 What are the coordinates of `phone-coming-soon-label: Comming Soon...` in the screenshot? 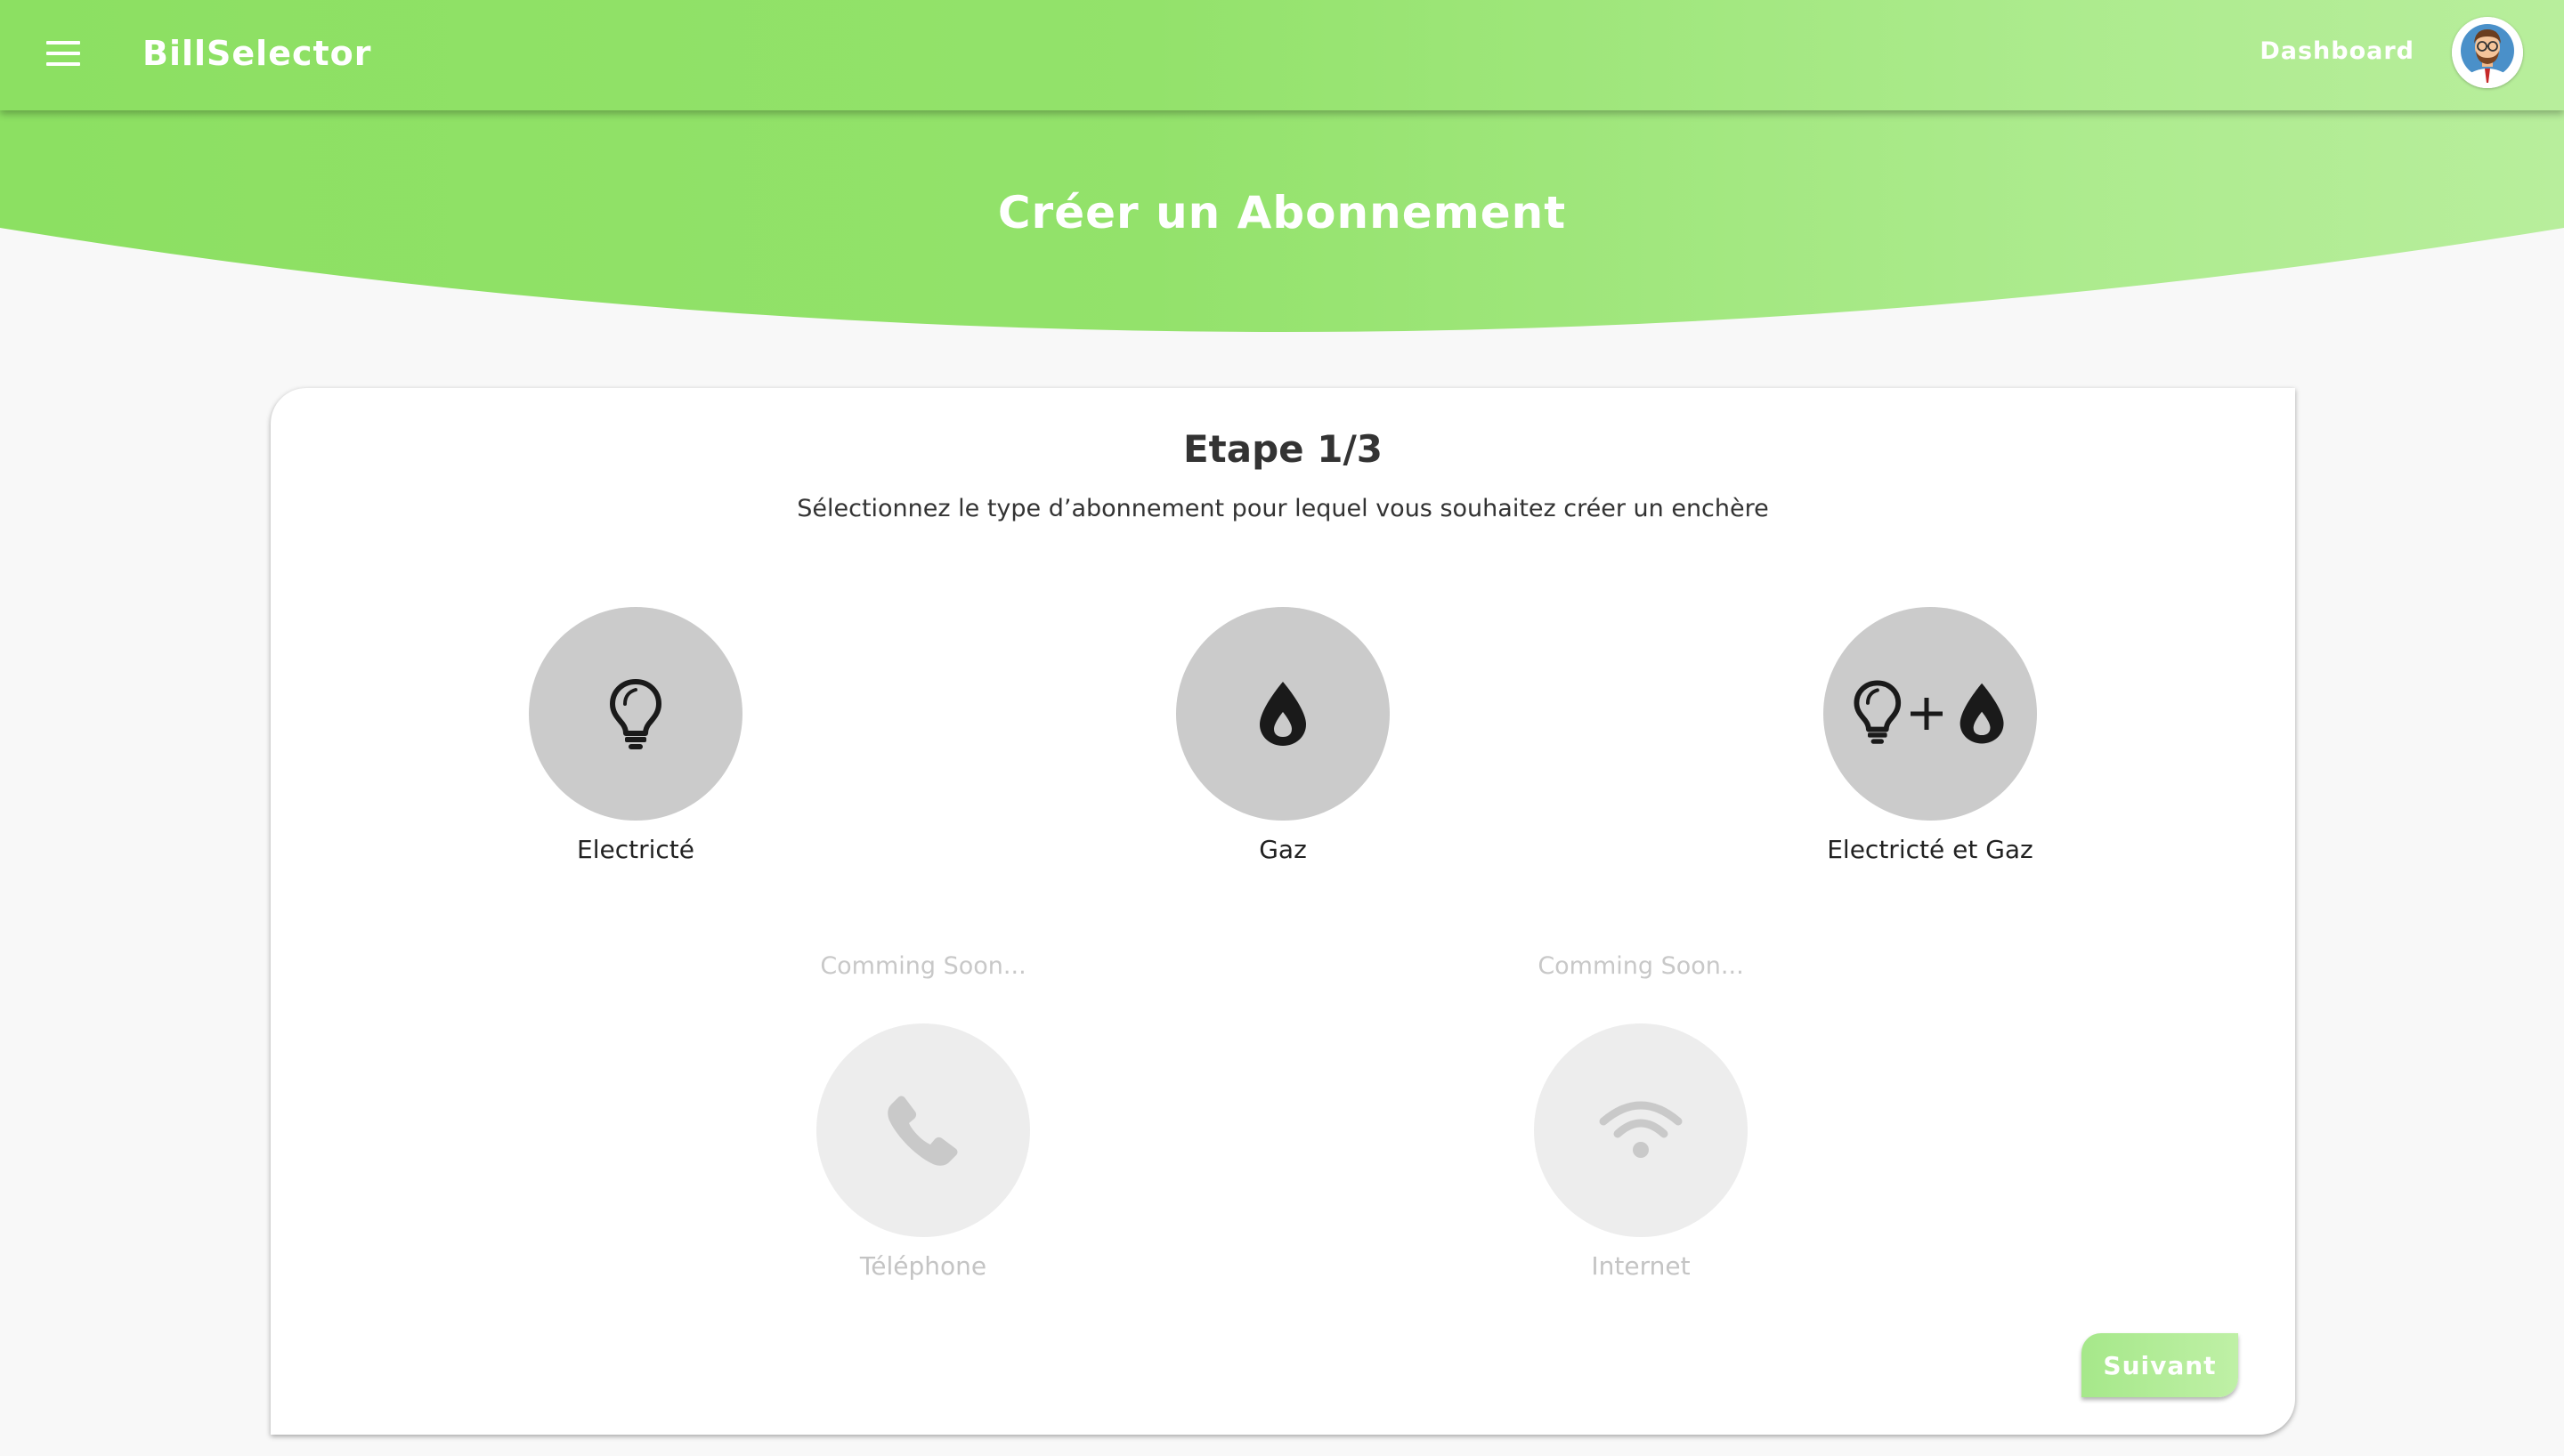 It's located at (923, 966).